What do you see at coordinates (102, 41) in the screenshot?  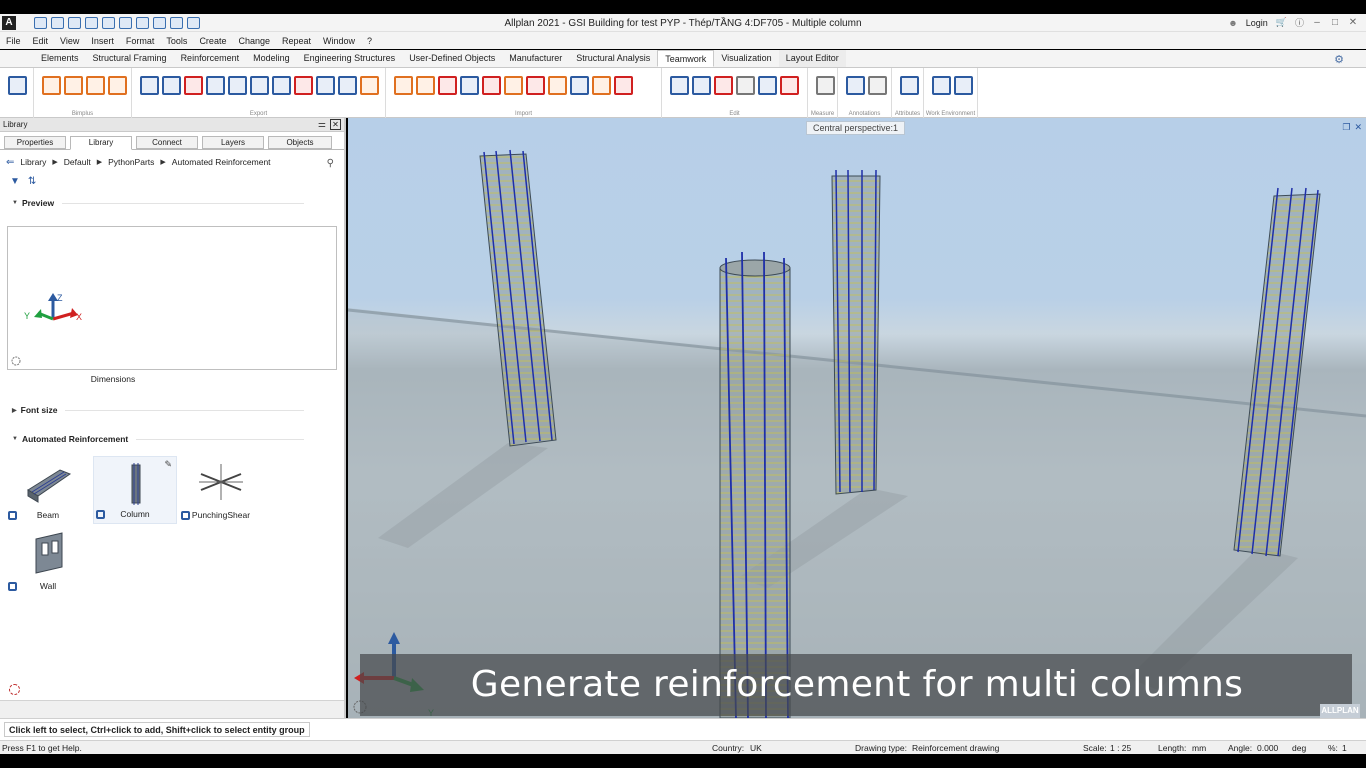 I see `menu-insert: Insert` at bounding box center [102, 41].